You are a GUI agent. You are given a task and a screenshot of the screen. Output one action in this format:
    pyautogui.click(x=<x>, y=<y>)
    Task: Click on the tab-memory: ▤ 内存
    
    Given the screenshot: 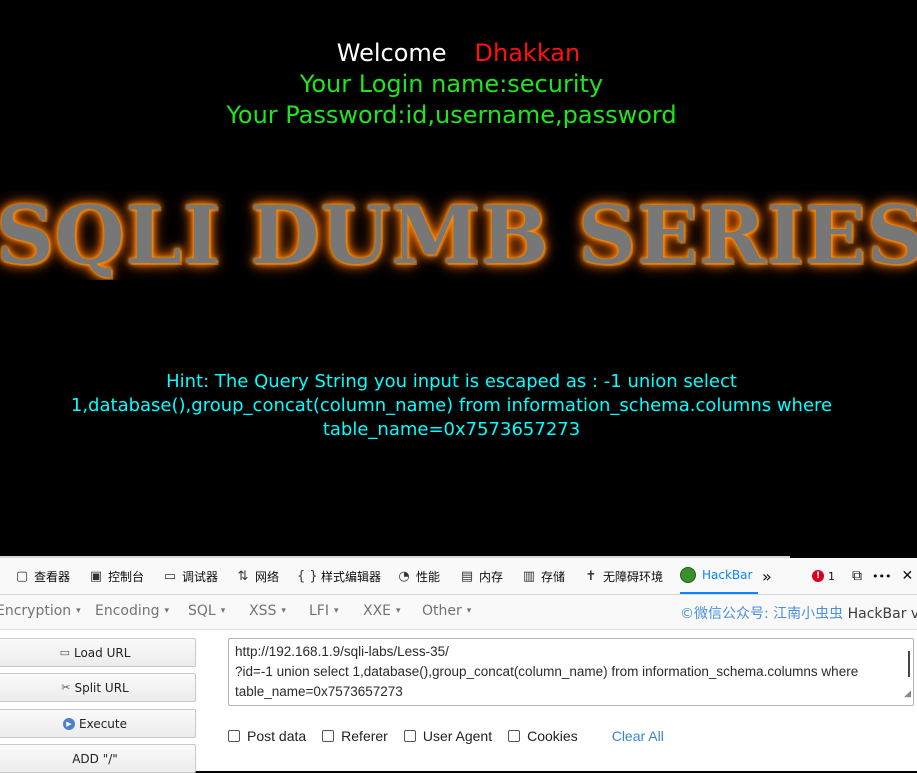 What is the action you would take?
    pyautogui.click(x=481, y=576)
    